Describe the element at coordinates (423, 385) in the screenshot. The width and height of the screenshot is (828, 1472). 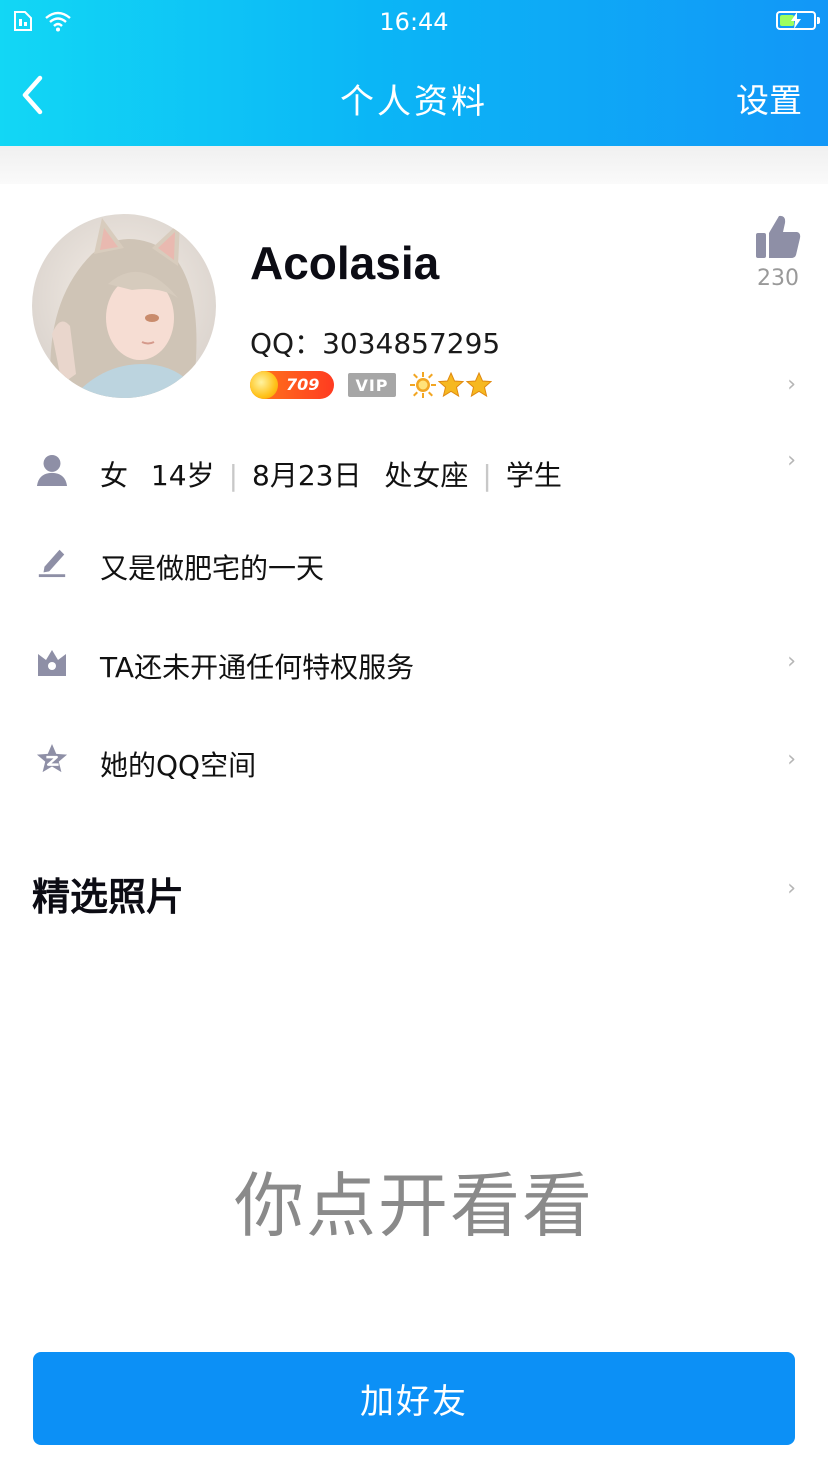
I see `sun-level-icon` at that location.